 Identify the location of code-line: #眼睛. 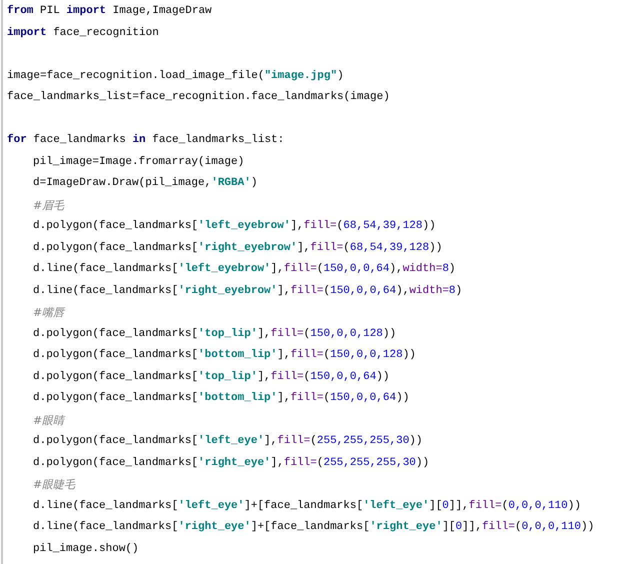
(48, 420).